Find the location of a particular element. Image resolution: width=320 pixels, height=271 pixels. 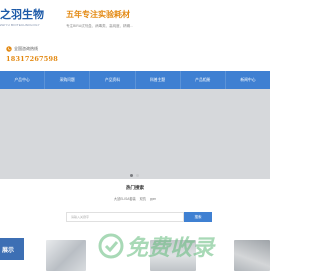

hot-search-terms: 大鼠ELISA套装 双抗 ppm is located at coordinates (135, 198).